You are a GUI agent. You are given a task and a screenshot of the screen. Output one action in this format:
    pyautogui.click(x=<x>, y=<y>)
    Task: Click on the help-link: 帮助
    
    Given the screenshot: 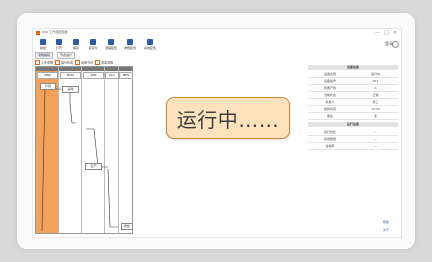 What is the action you would take?
    pyautogui.click(x=386, y=222)
    